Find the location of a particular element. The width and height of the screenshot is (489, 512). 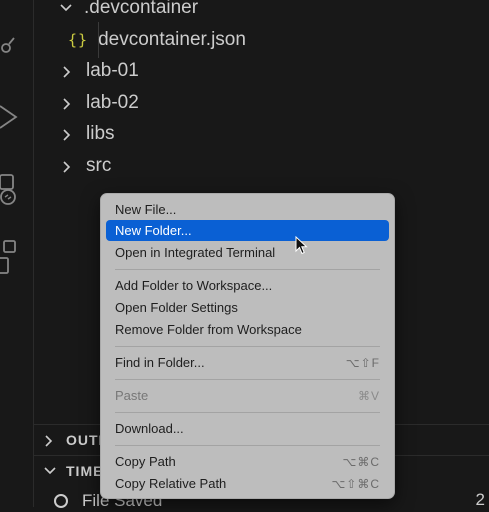

menu-item-label: Open in Integrated Terminal is located at coordinates (195, 252).